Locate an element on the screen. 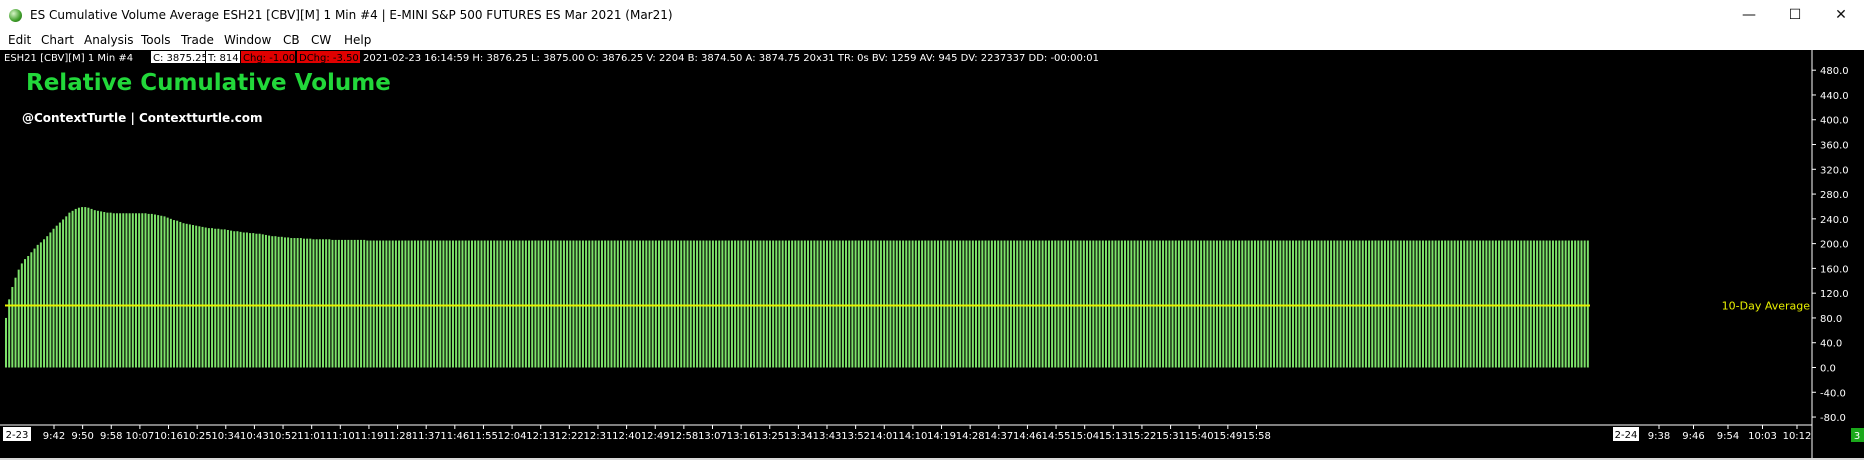  minimize-button: — is located at coordinates (1749, 15).